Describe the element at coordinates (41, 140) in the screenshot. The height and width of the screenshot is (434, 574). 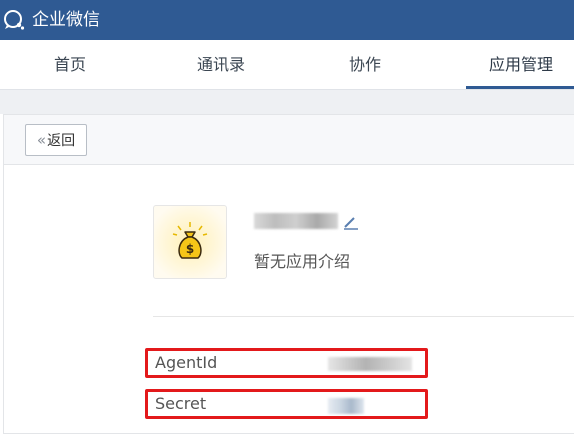
I see `double-chevron-left-icon: «` at that location.